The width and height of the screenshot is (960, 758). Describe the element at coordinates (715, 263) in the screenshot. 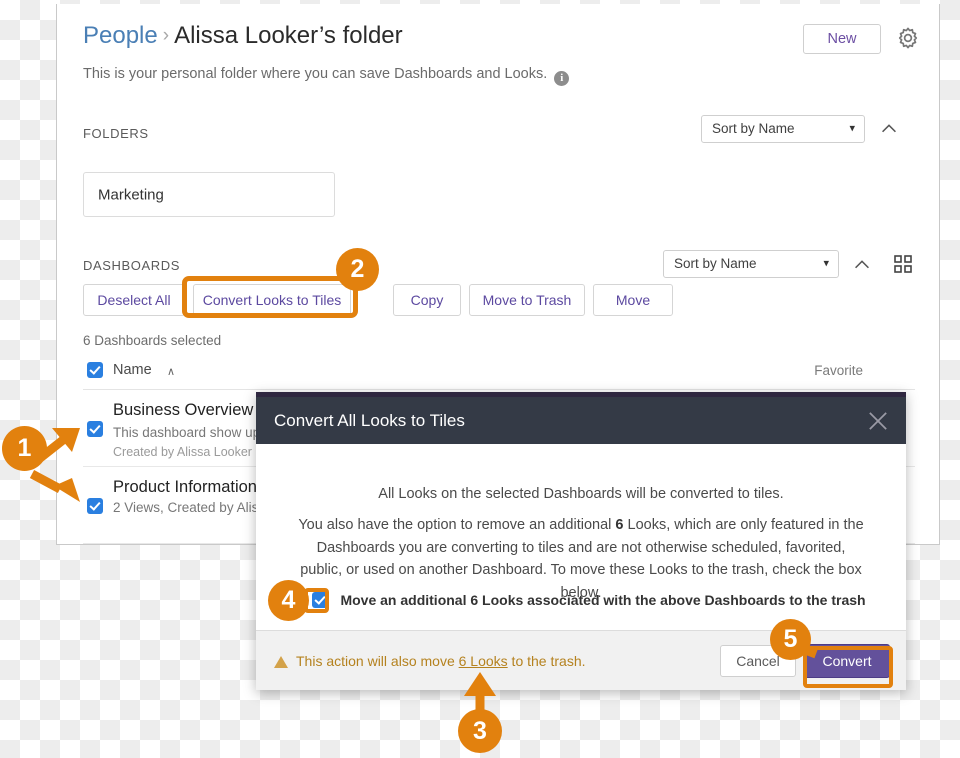

I see `dashboards-sort-value: Sort by Name` at that location.